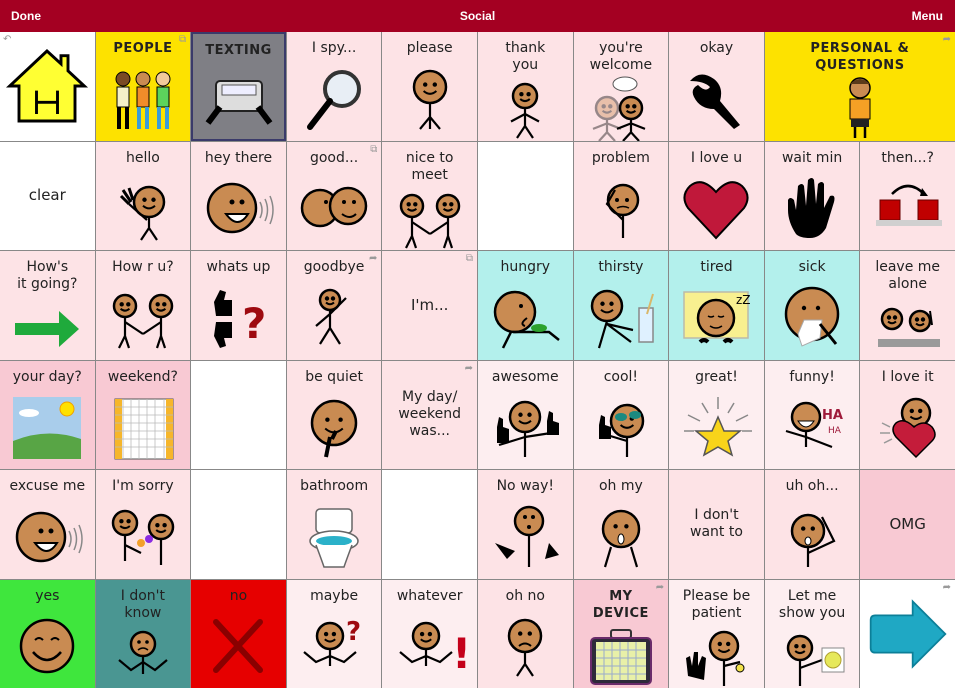 Image resolution: width=955 pixels, height=688 pixels. I want to click on symbol-button-your-day: your day?, so click(47, 414).